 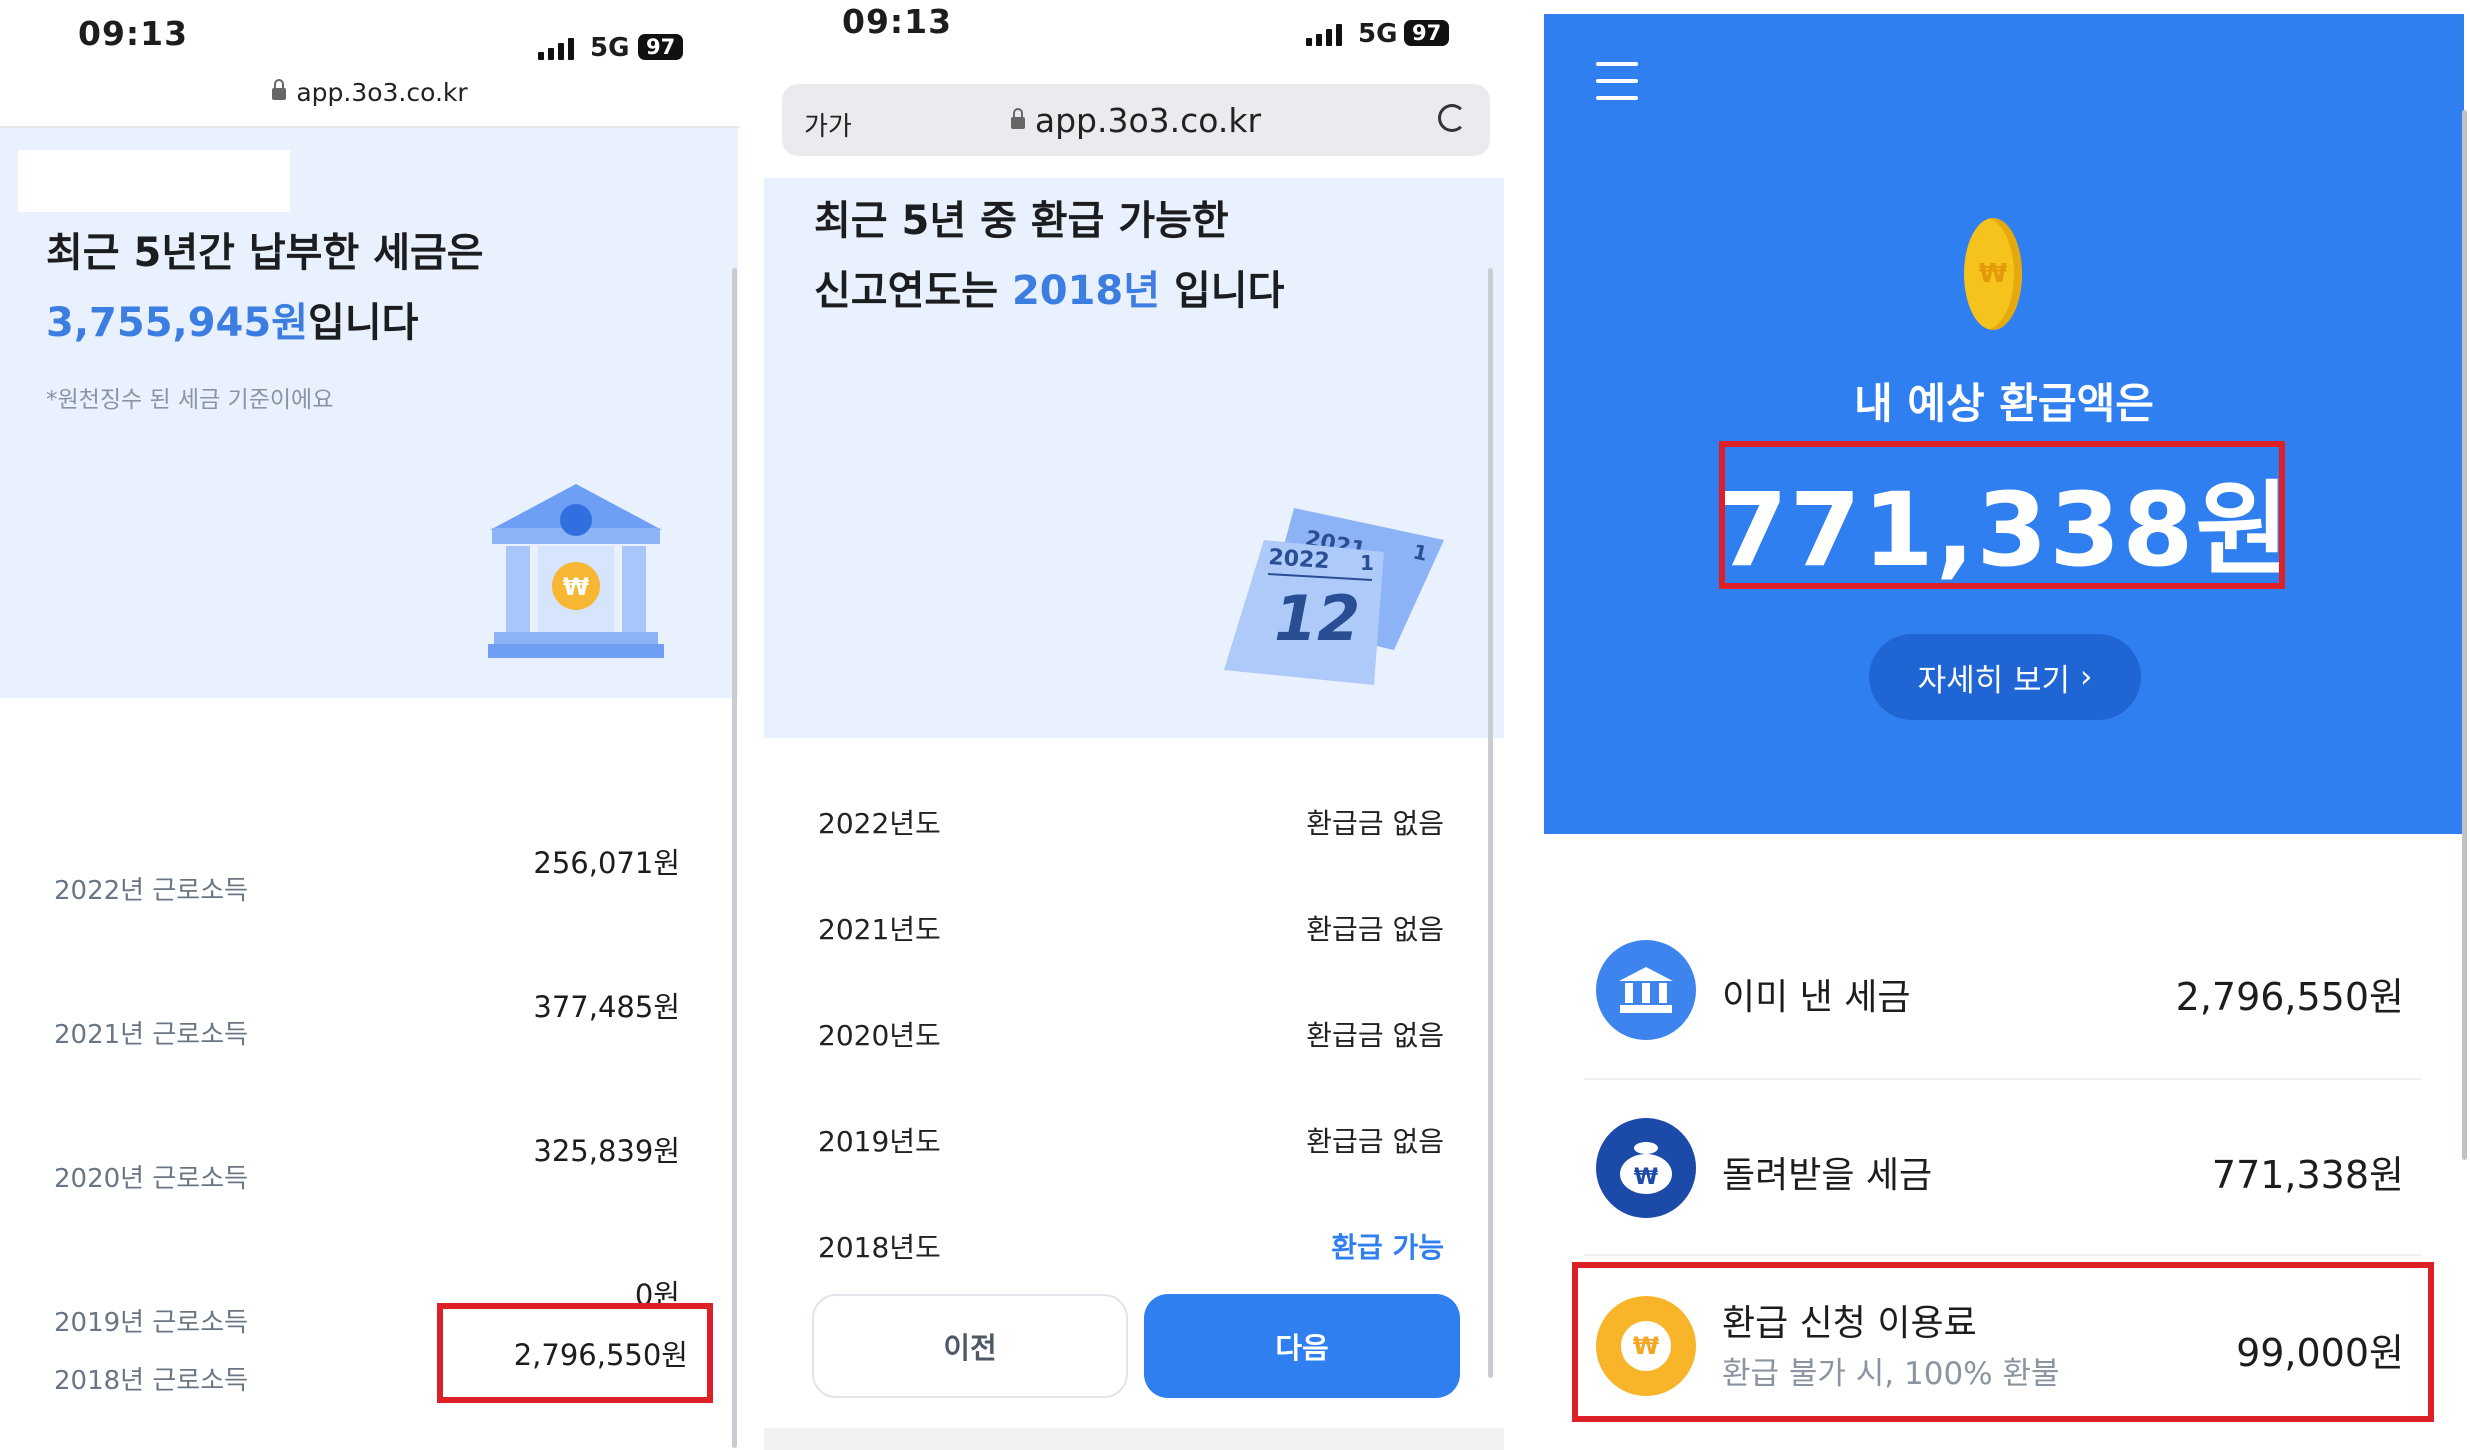 I want to click on page-title: 최근 5년간 납부한 세금은 3,755,945원입니다, so click(x=265, y=288).